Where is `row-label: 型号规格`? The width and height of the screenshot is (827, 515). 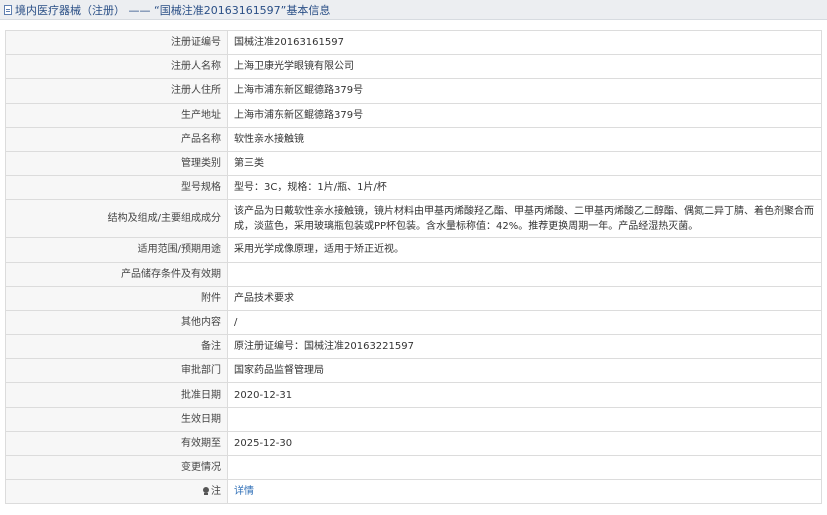
row-label: 型号规格 is located at coordinates (116, 188).